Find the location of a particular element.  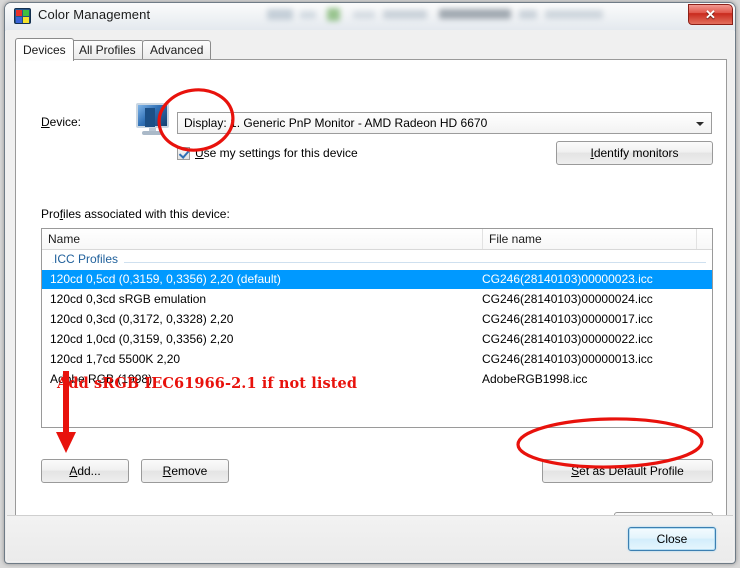

profiles-group-label: ICC Profiles is located at coordinates (89, 259).